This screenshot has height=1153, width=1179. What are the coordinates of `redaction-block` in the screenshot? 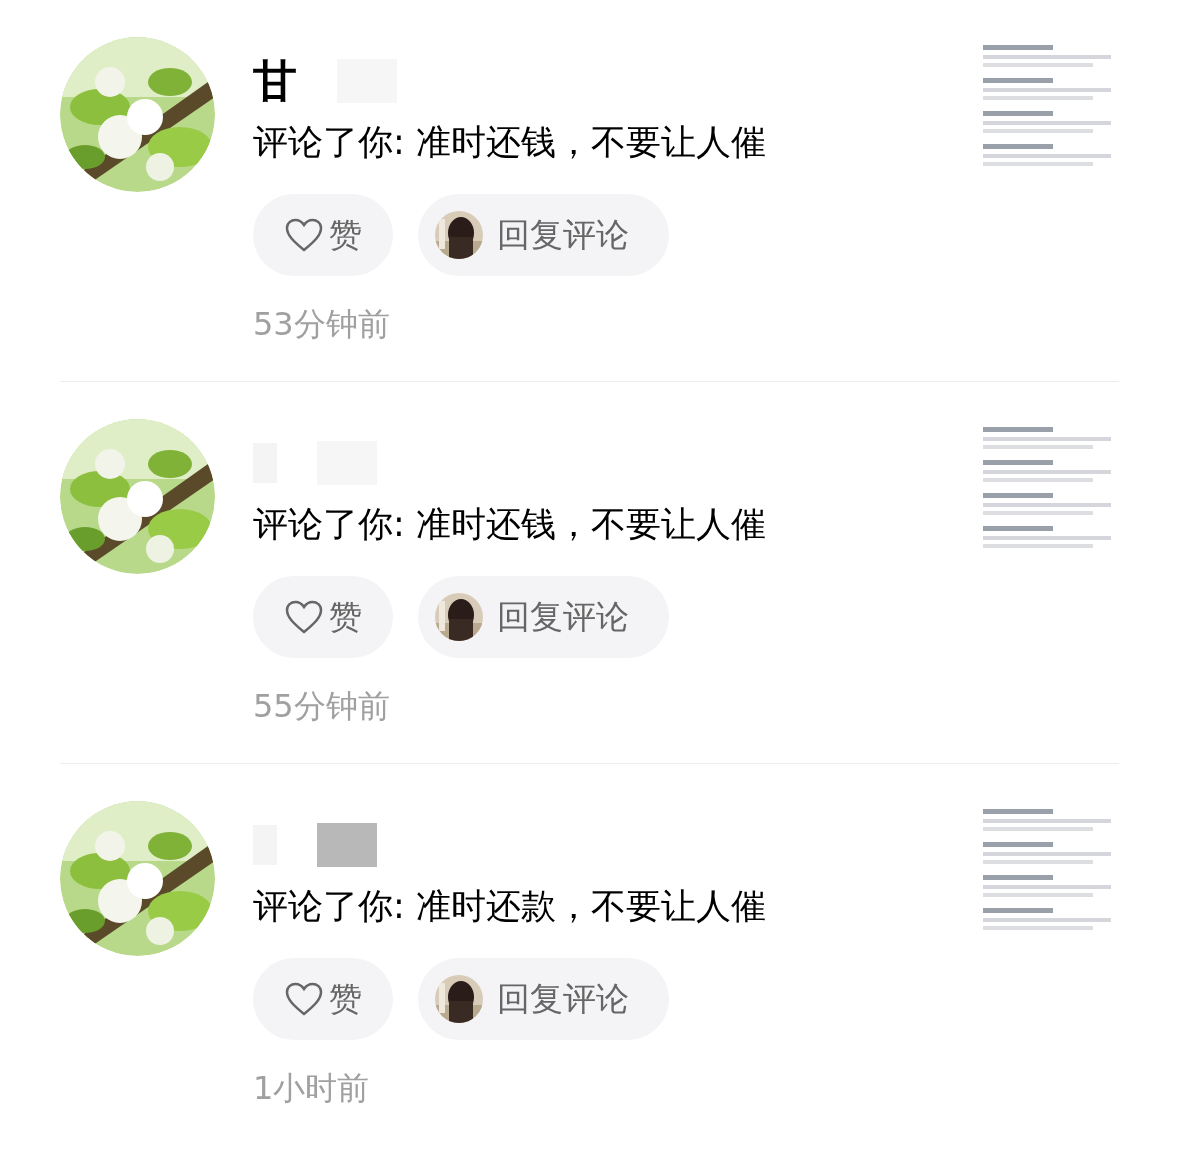 It's located at (347, 845).